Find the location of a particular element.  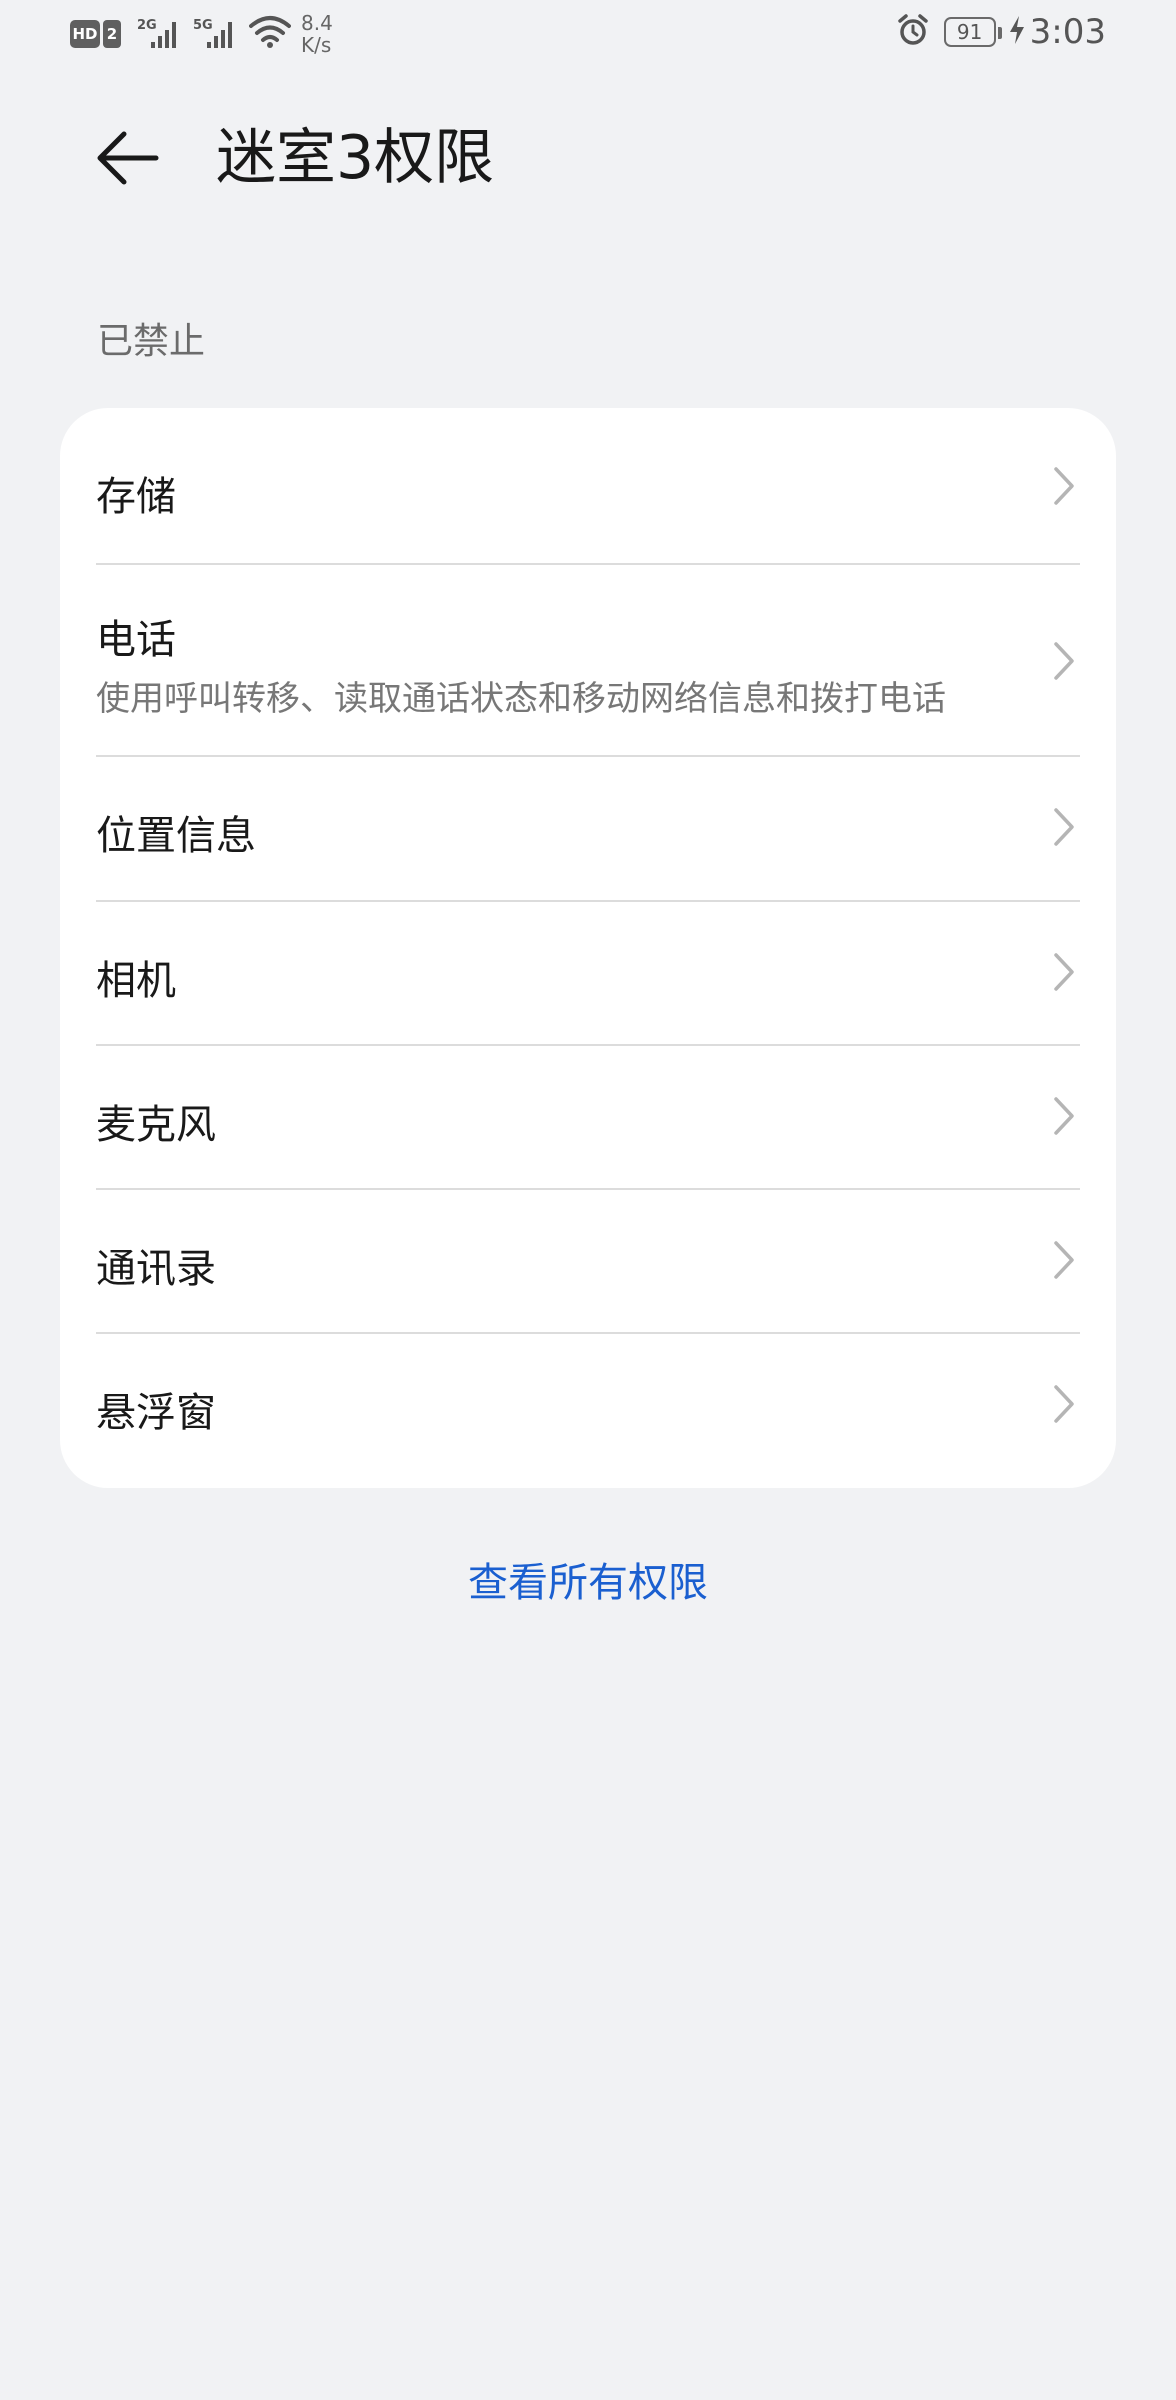

permission-item-floating-window: 悬浮窗 is located at coordinates (588, 1409).